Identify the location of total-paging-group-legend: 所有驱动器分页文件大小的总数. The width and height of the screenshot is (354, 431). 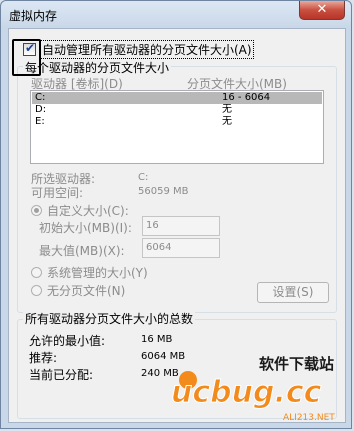
(109, 318).